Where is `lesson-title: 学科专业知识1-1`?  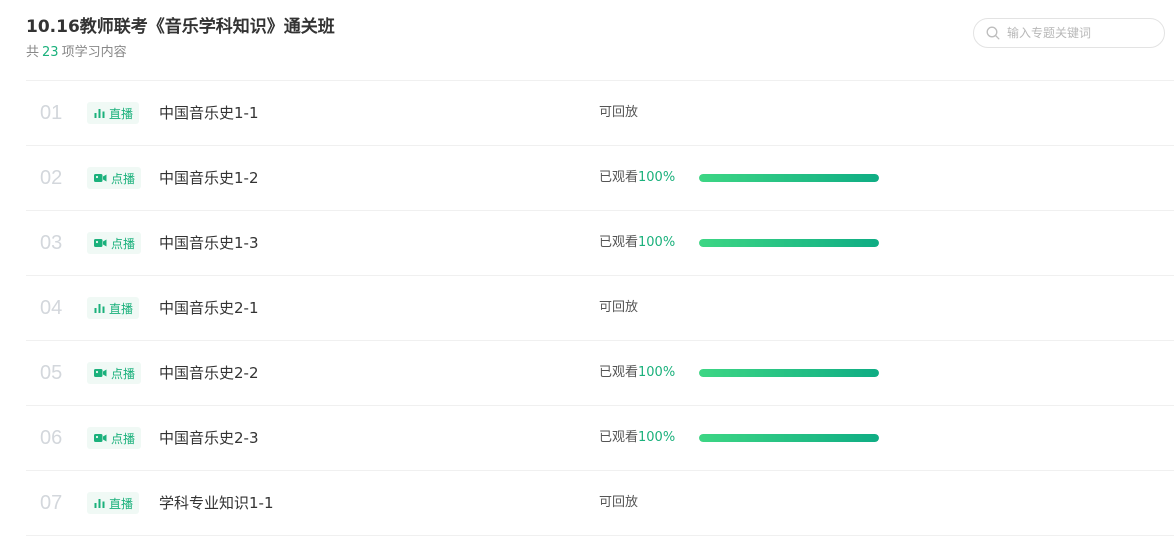
lesson-title: 学科专业知识1-1 is located at coordinates (216, 503).